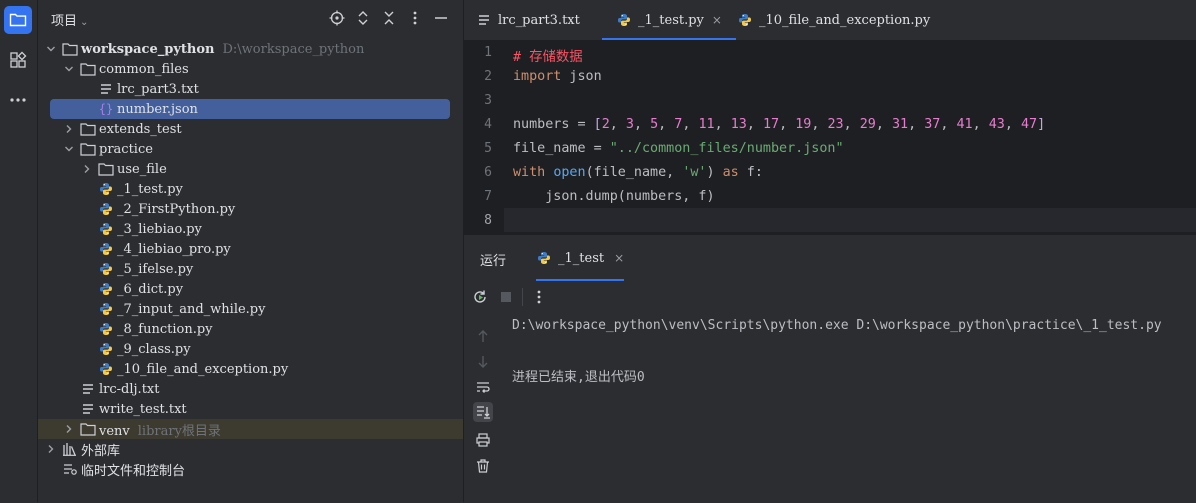 This screenshot has height=503, width=1196. What do you see at coordinates (154, 349) in the screenshot?
I see `tree-item-label: _9_class.py` at bounding box center [154, 349].